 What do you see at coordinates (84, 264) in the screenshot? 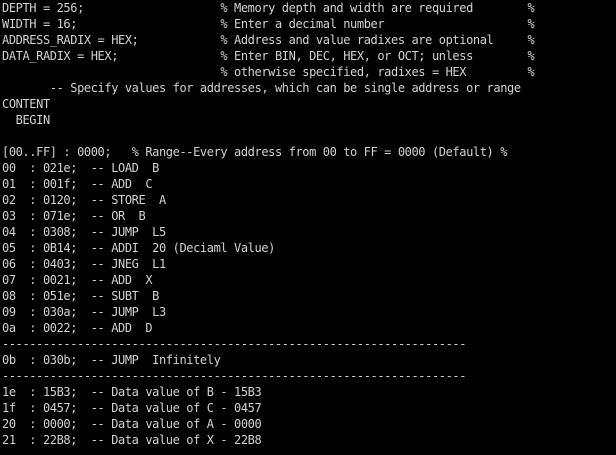
I see `instruction-line: 06 : 0403; -- JNEG L1` at bounding box center [84, 264].